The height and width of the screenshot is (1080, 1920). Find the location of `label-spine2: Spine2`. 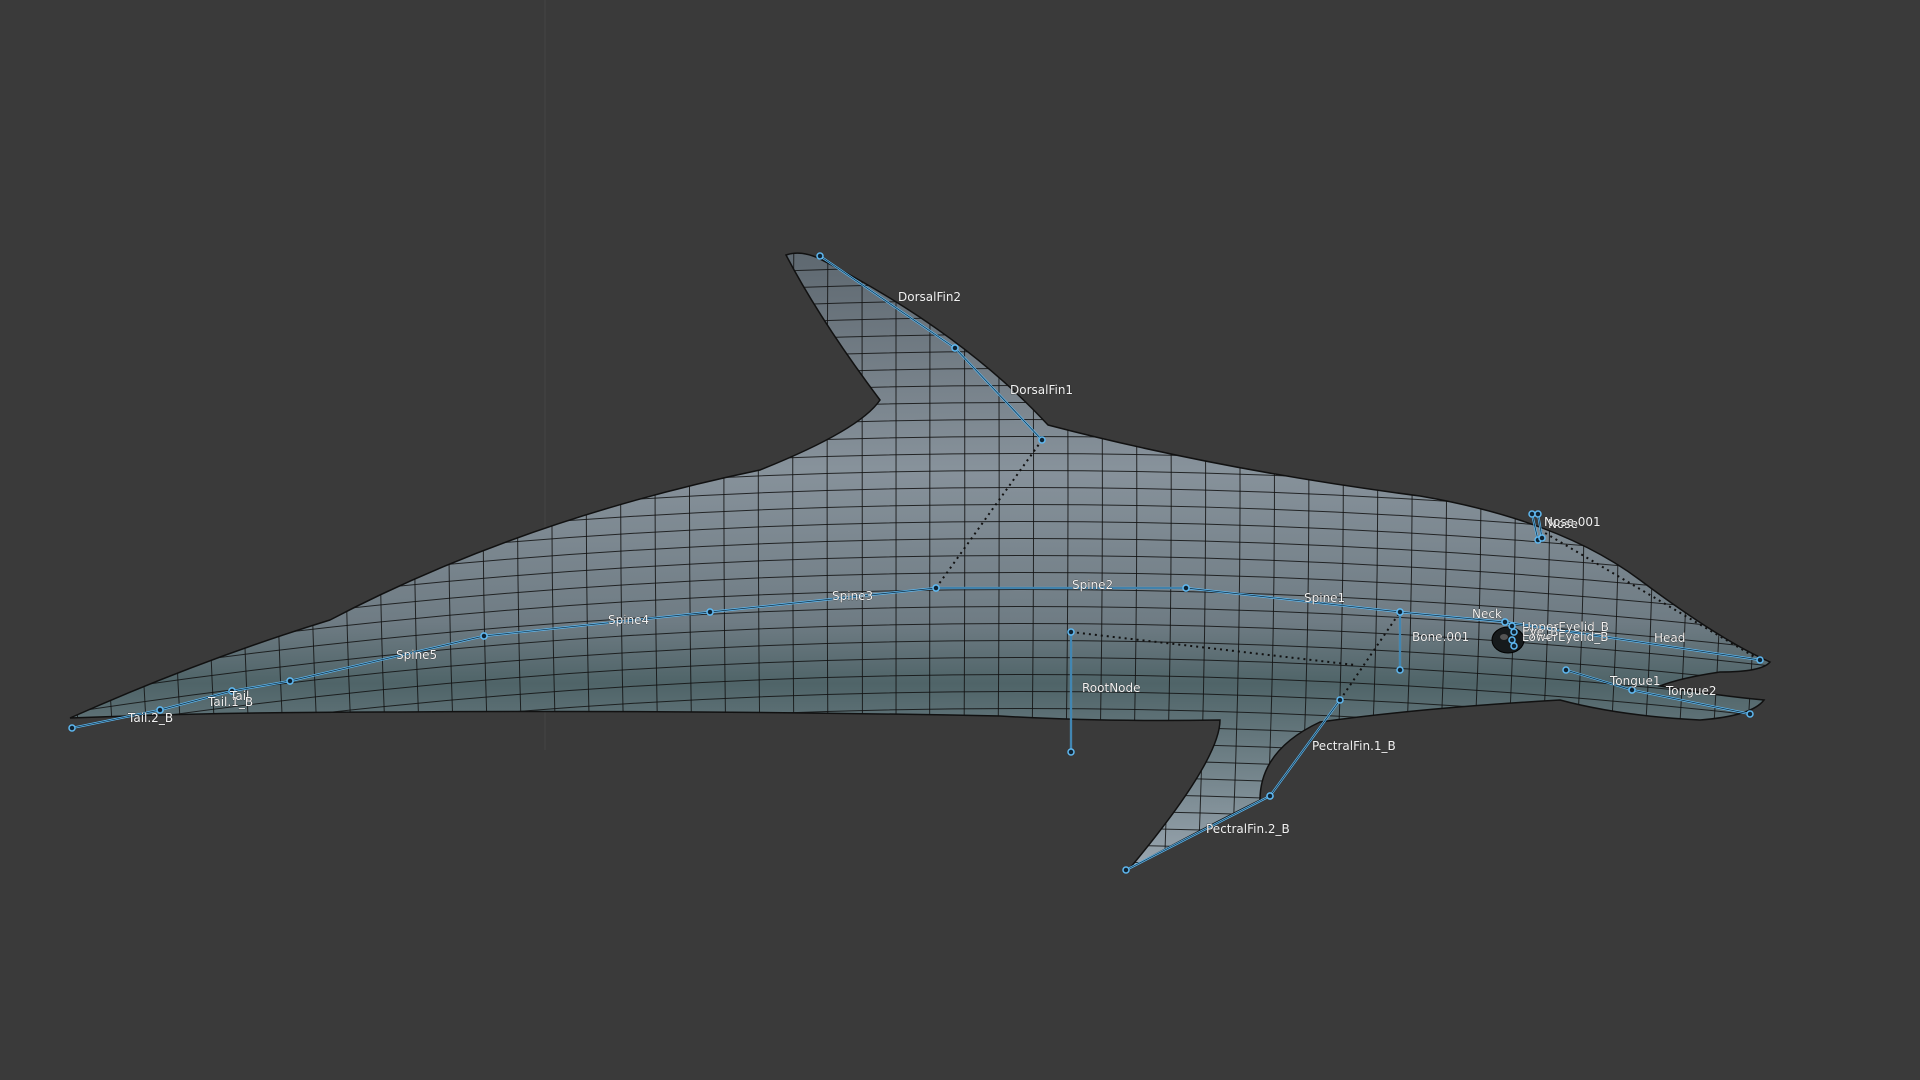

label-spine2: Spine2 is located at coordinates (1092, 585).